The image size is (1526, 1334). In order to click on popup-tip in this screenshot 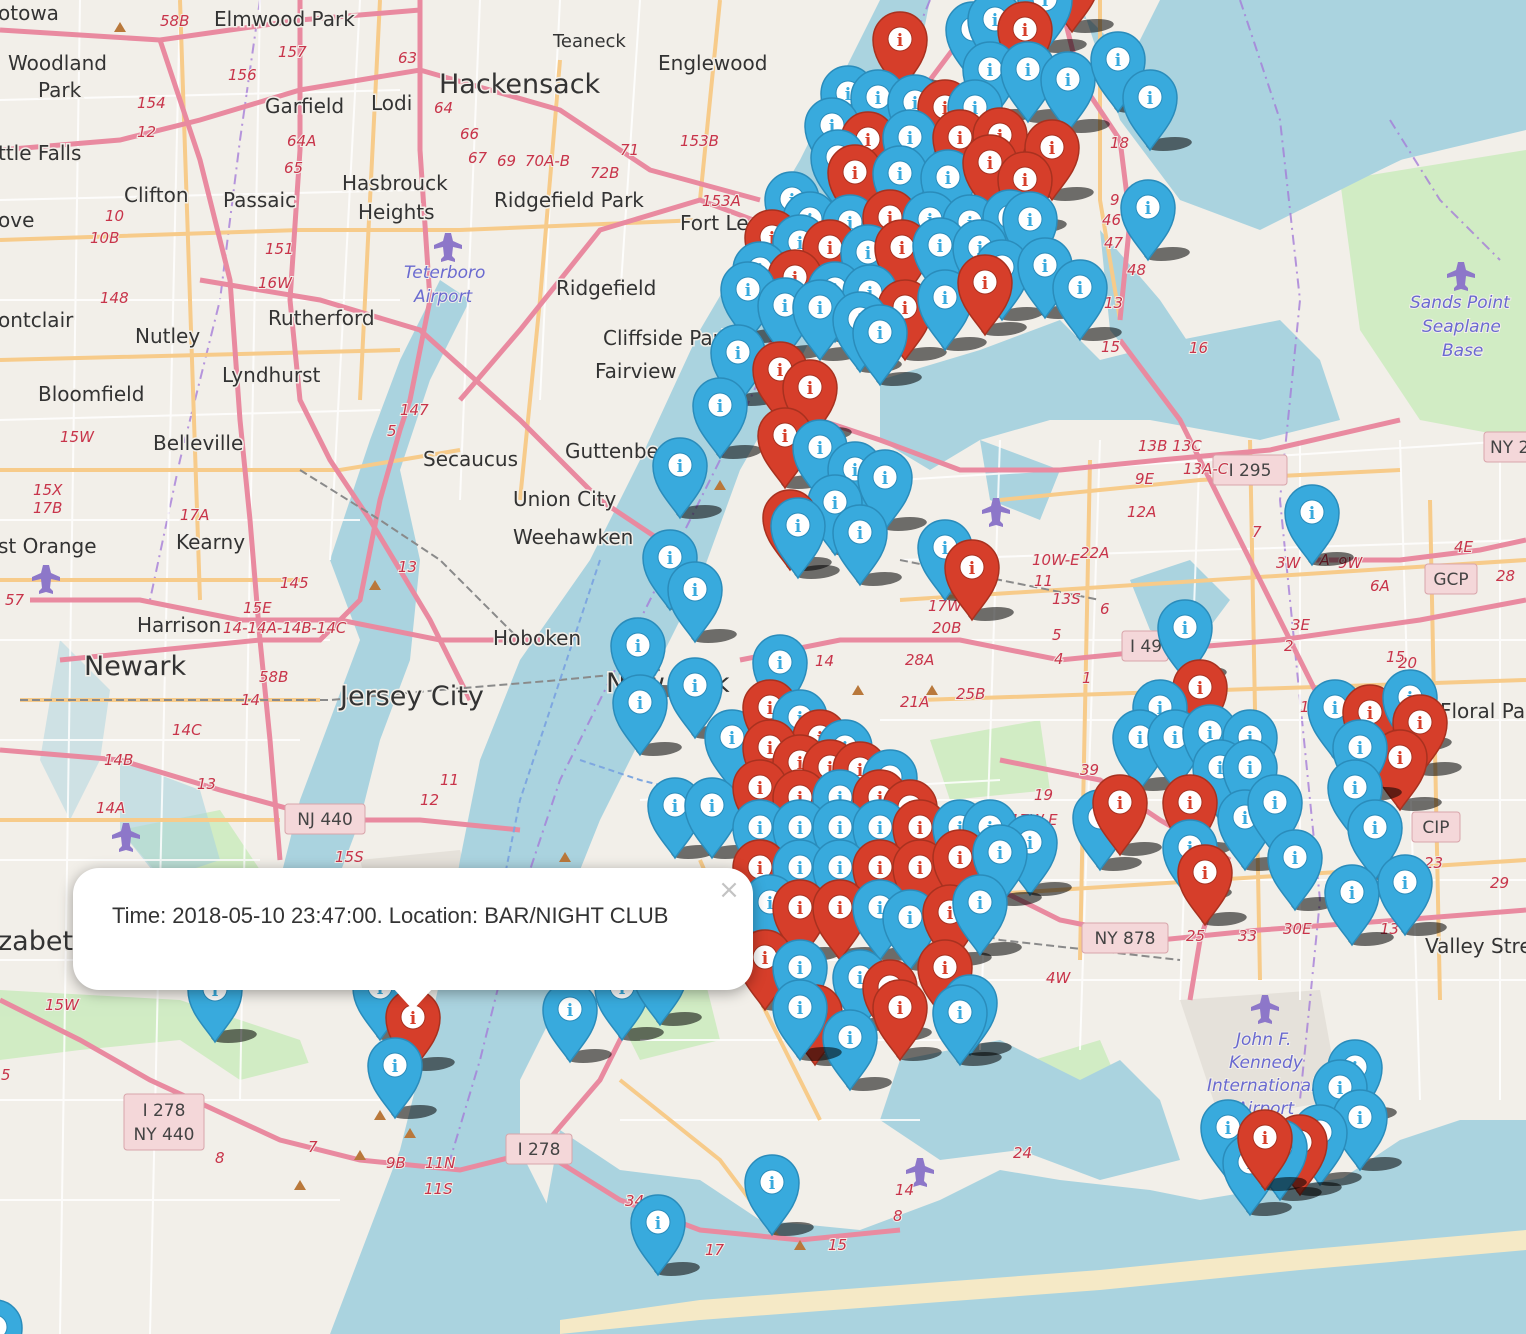, I will do `click(413, 999)`.